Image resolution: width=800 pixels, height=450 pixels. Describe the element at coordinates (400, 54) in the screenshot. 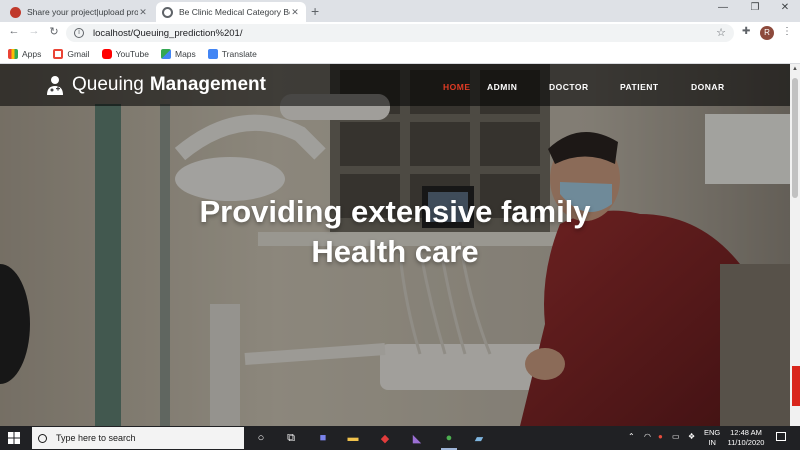

I see `bookmarks-bar: Apps Gmail YouTube Maps Translate` at that location.